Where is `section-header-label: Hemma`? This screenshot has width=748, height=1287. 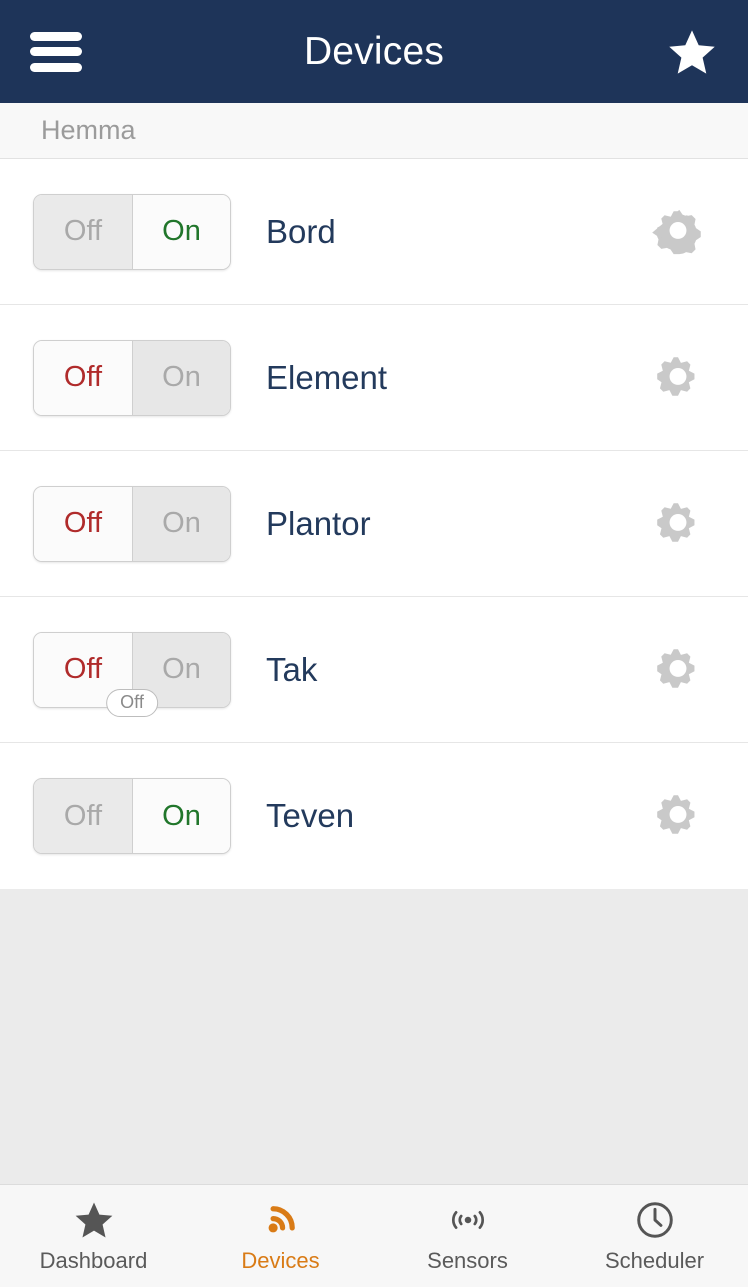
section-header-label: Hemma is located at coordinates (88, 130).